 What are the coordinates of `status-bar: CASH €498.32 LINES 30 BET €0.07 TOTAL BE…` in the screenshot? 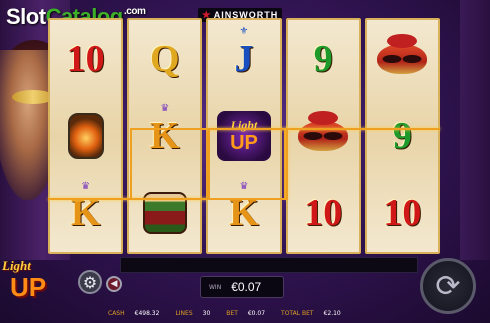 It's located at (293, 313).